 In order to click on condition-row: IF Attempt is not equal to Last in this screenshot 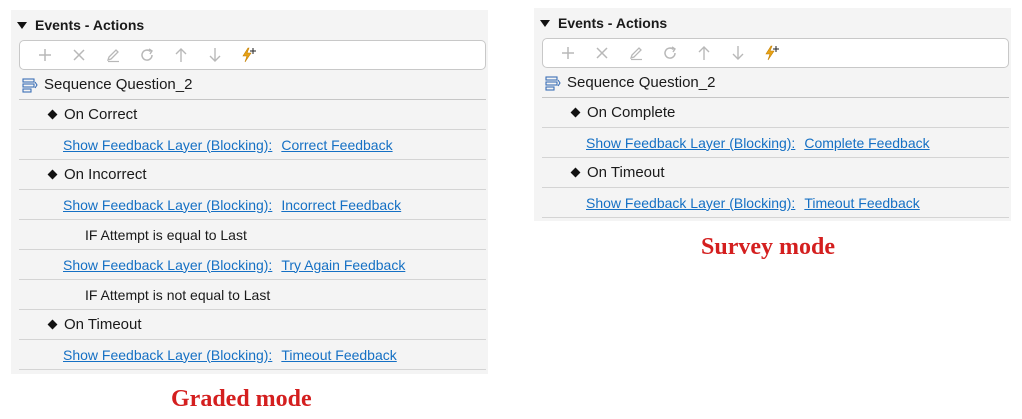, I will do `click(252, 295)`.